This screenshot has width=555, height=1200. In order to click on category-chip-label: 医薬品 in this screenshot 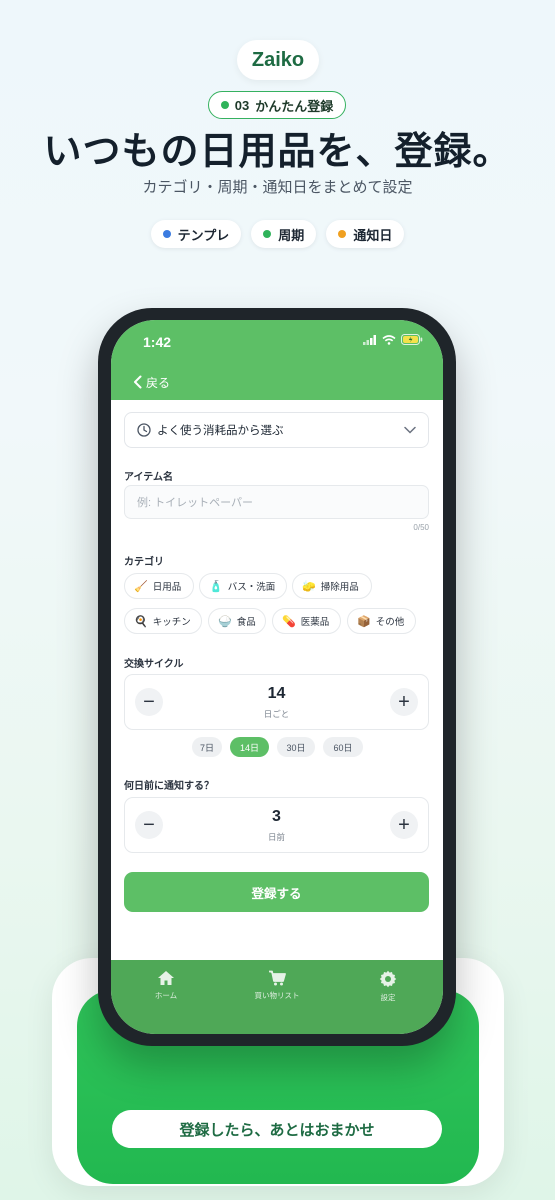, I will do `click(315, 622)`.